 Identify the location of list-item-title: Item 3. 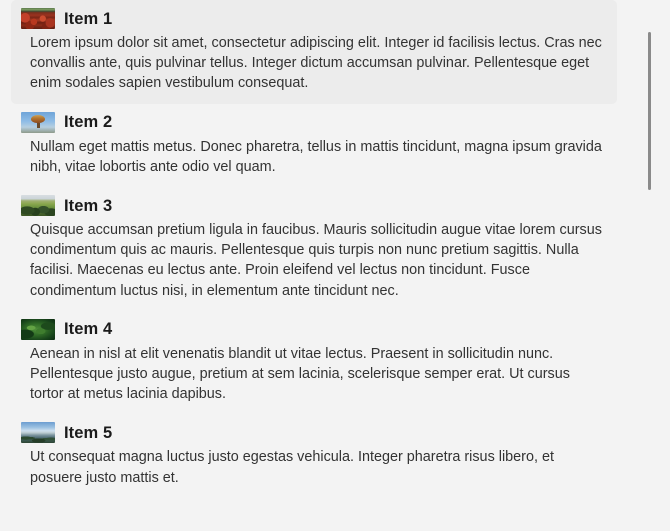
(88, 205).